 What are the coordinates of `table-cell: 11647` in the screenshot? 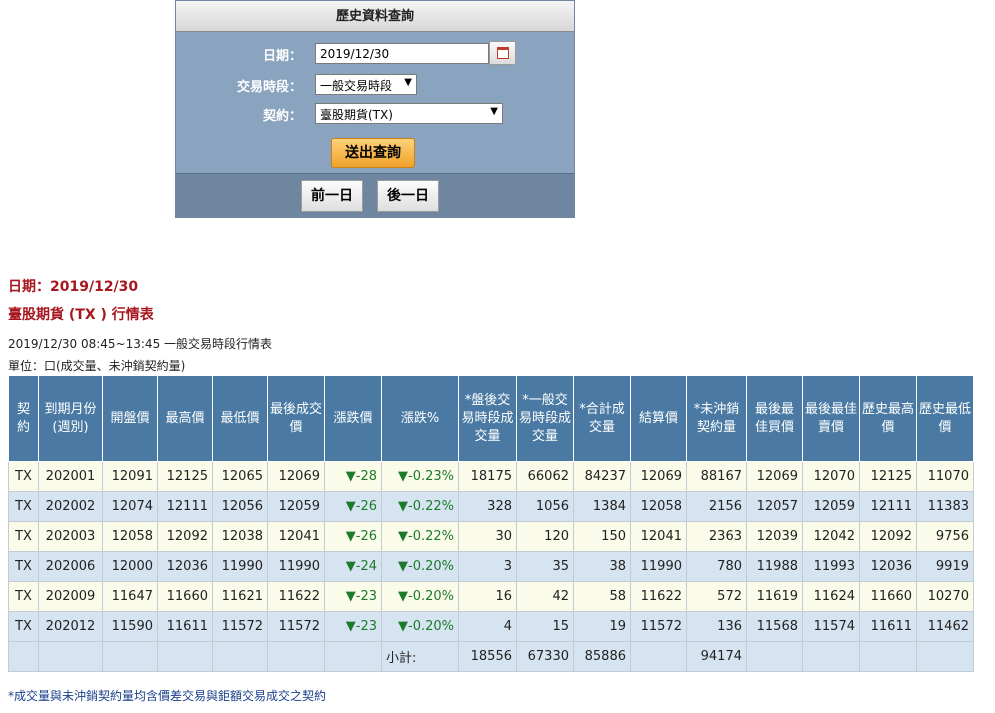 It's located at (130, 596).